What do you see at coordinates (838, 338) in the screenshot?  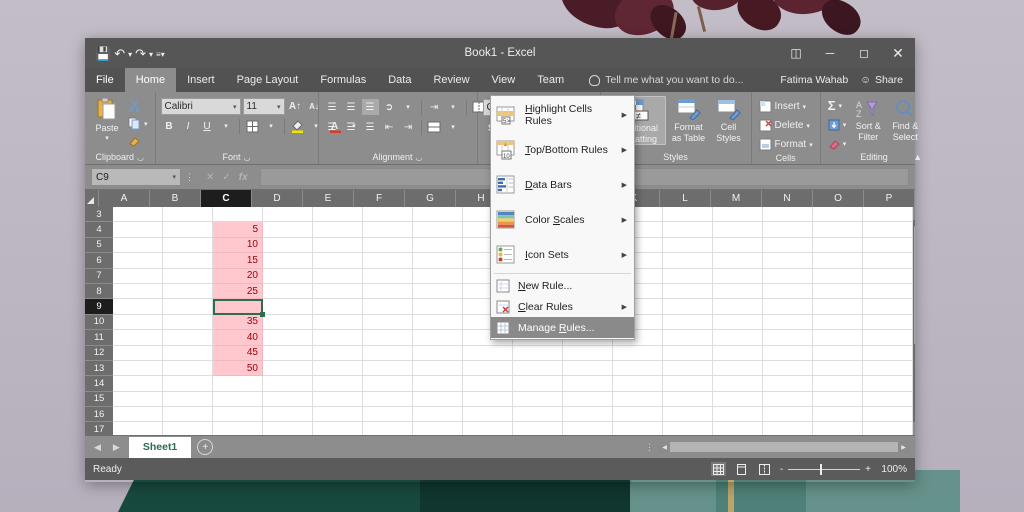 I see `cell-O11` at bounding box center [838, 338].